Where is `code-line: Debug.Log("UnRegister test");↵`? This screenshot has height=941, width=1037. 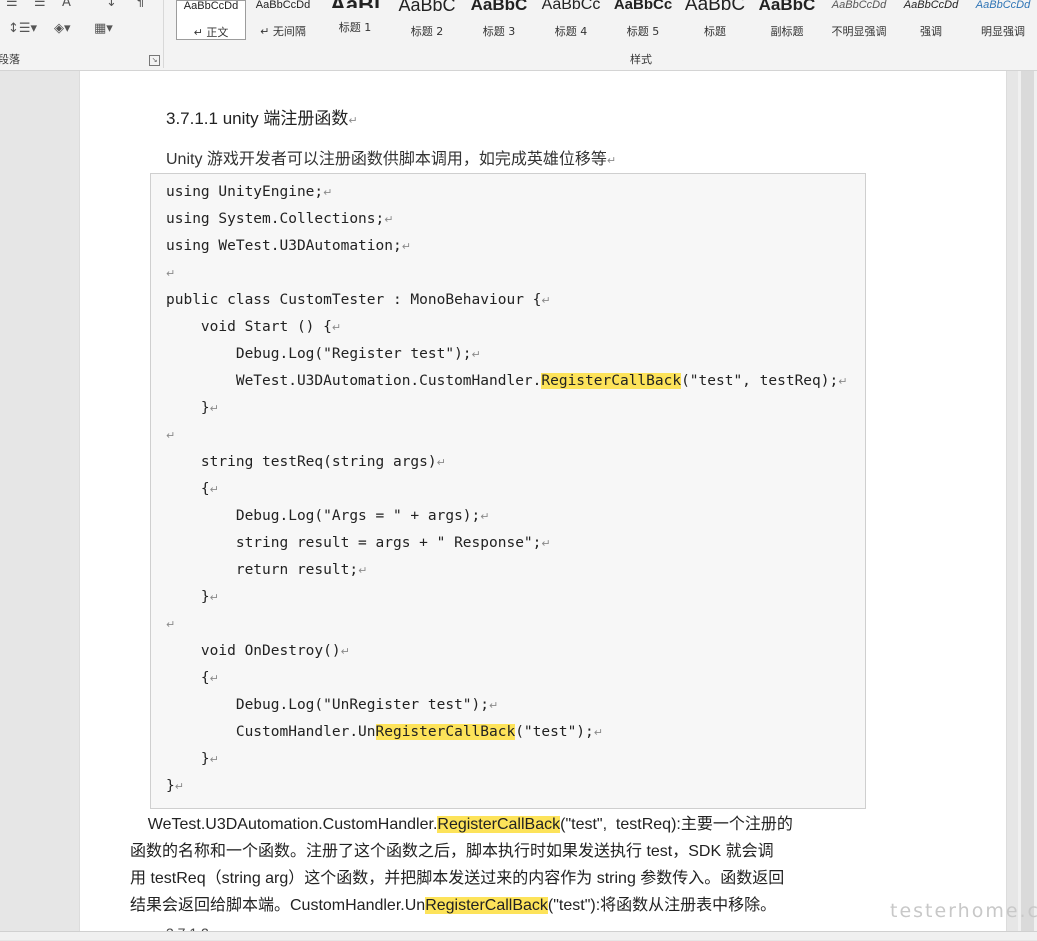
code-line: Debug.Log("UnRegister test");↵ is located at coordinates (332, 705).